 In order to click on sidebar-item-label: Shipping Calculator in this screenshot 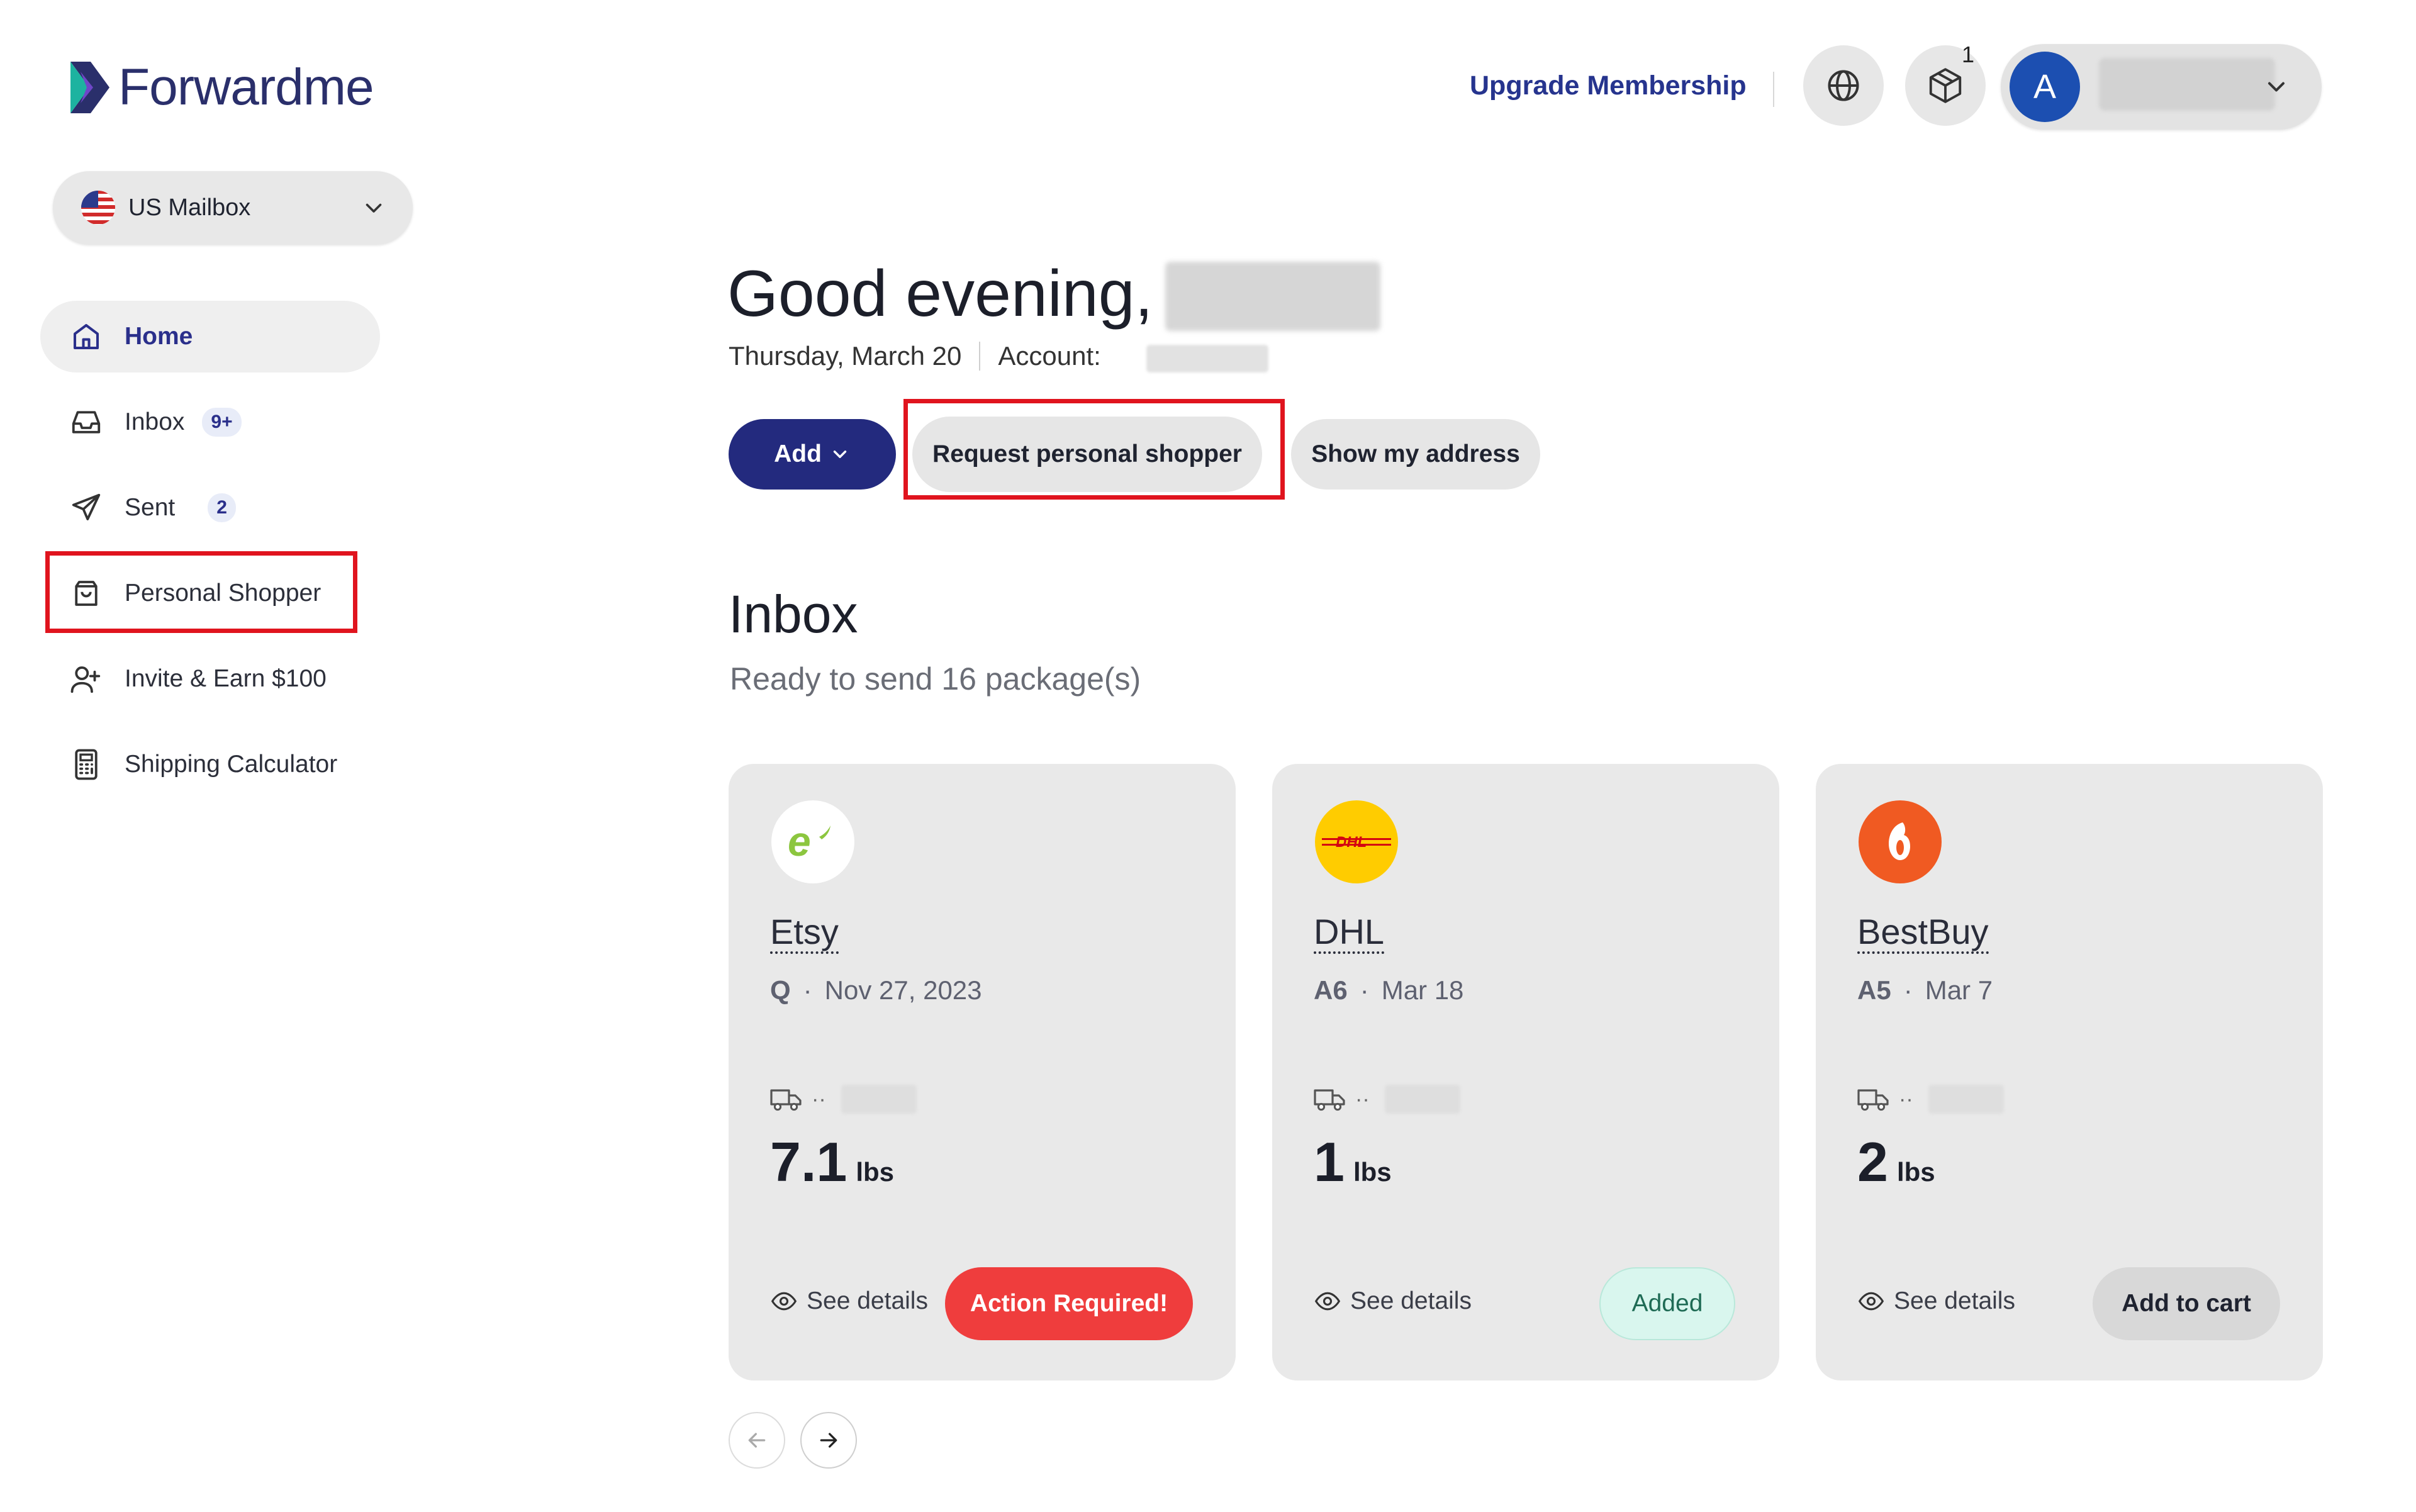, I will do `click(231, 764)`.